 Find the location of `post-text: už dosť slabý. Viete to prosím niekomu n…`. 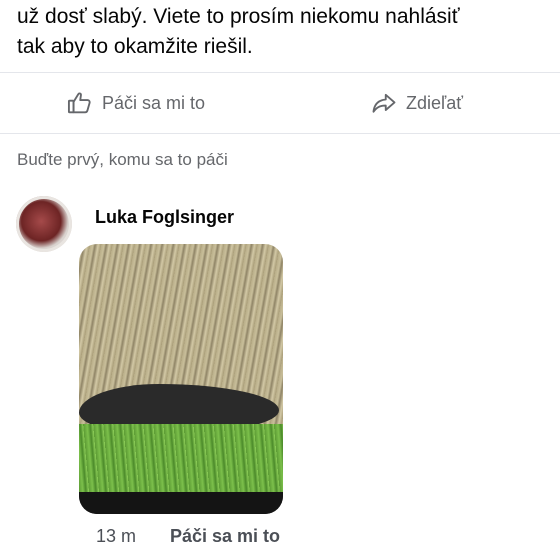

post-text: už dosť slabý. Viete to prosím niekomu n… is located at coordinates (238, 31).